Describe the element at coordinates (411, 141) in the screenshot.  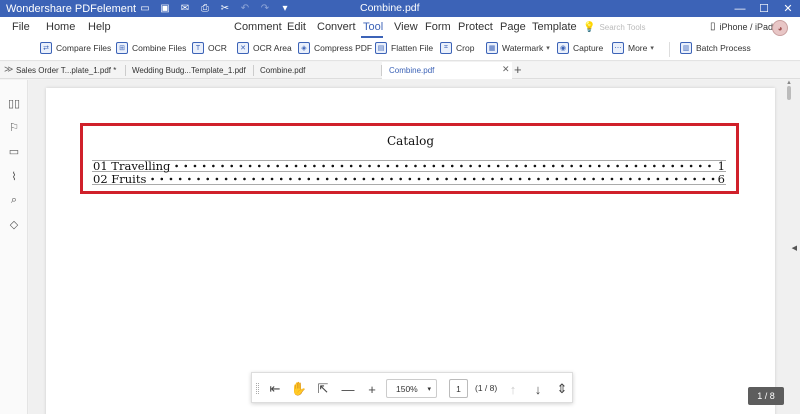
I see `catalog-title: Catalog` at that location.